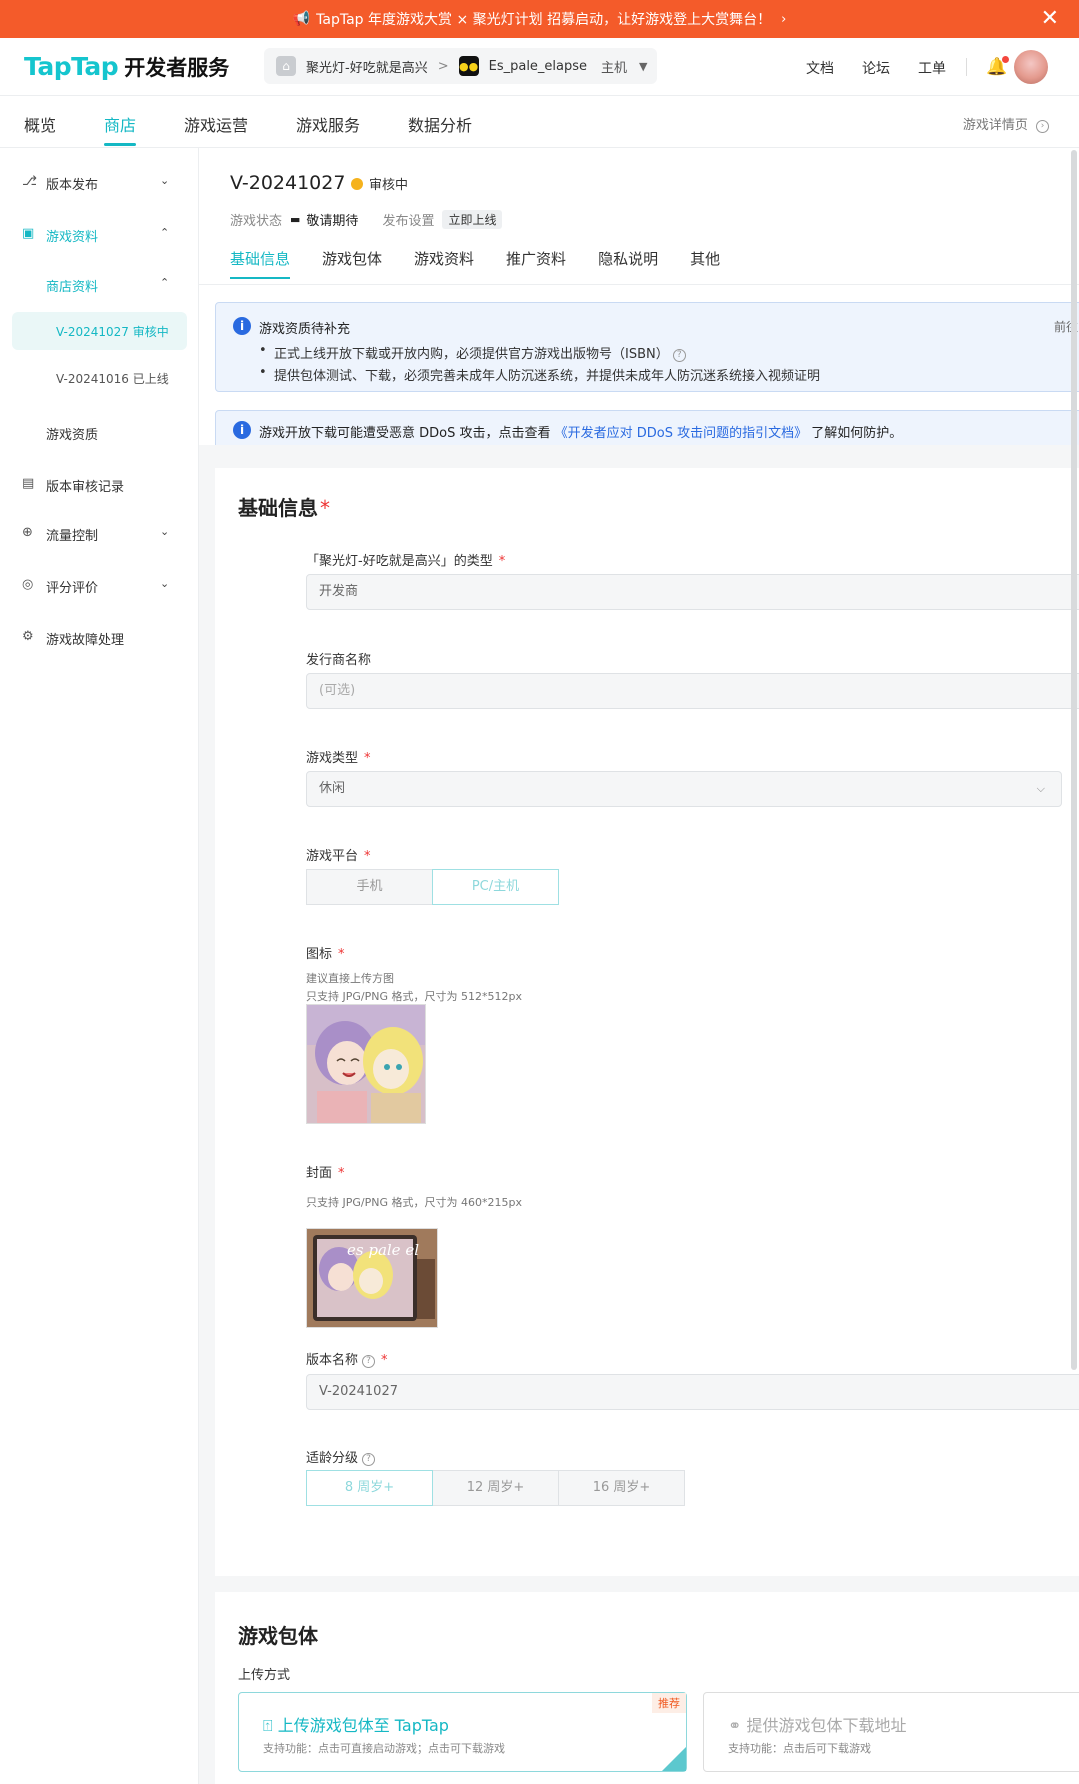 The width and height of the screenshot is (1079, 1784). Describe the element at coordinates (40, 124) in the screenshot. I see `nav-overview: 概览` at that location.